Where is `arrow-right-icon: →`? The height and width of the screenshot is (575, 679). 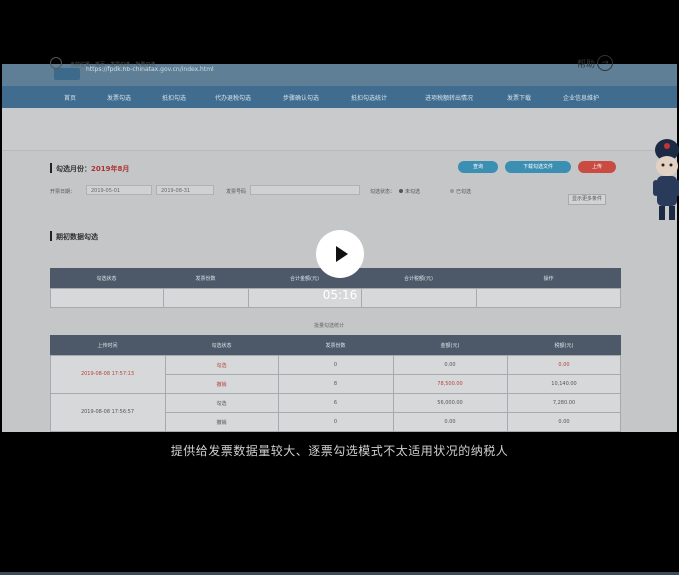 arrow-right-icon: → is located at coordinates (605, 63).